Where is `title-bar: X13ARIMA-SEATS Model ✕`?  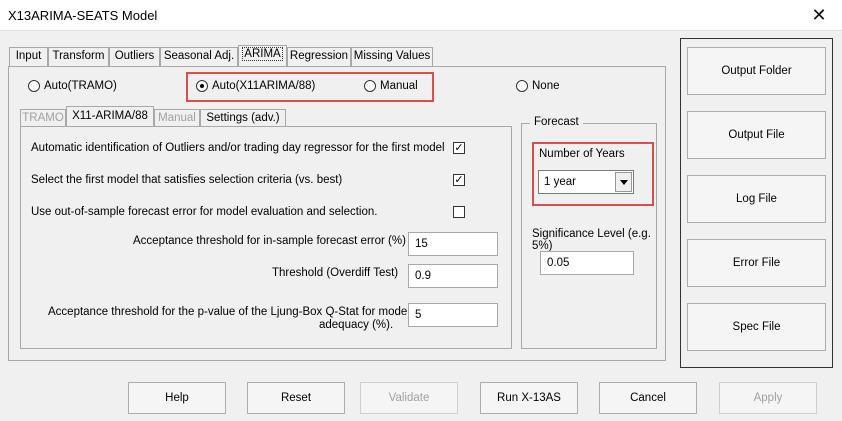 title-bar: X13ARIMA-SEATS Model ✕ is located at coordinates (421, 15).